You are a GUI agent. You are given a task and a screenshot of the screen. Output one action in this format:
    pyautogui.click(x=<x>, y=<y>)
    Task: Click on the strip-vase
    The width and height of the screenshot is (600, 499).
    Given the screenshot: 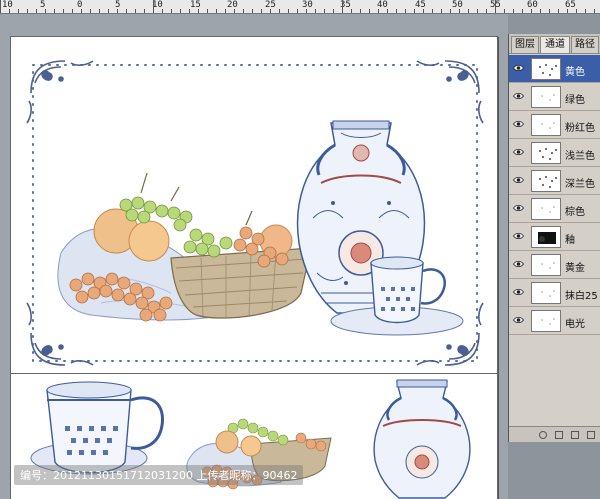 What is the action you would take?
    pyautogui.click(x=422, y=439)
    